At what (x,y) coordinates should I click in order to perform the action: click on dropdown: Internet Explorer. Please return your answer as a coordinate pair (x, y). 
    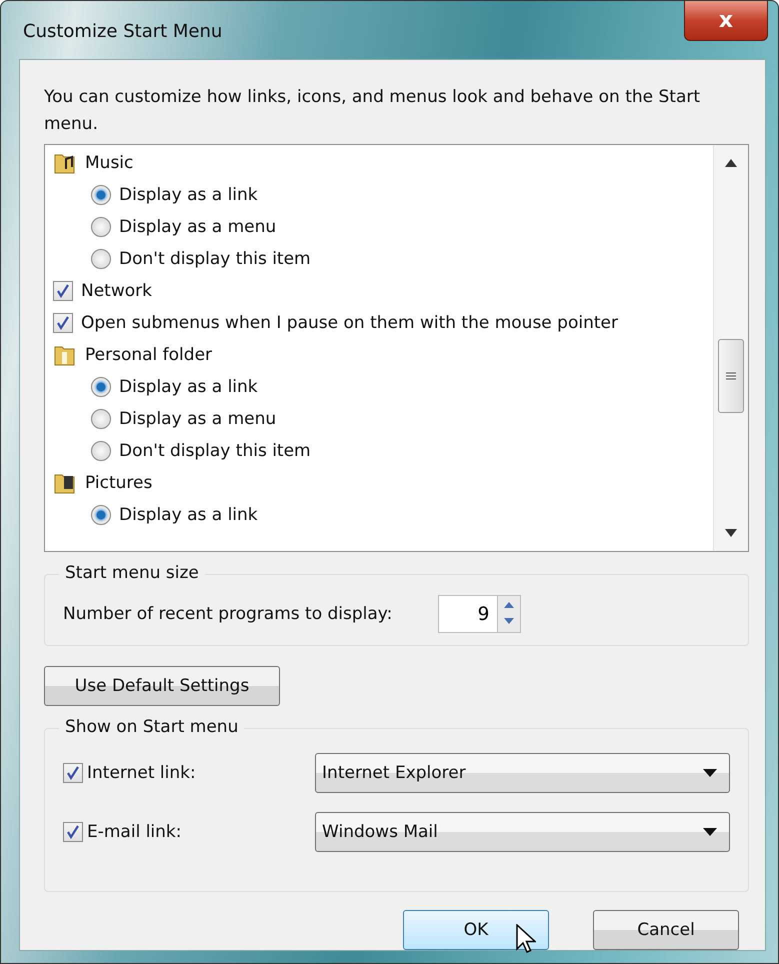
    Looking at the image, I should click on (522, 772).